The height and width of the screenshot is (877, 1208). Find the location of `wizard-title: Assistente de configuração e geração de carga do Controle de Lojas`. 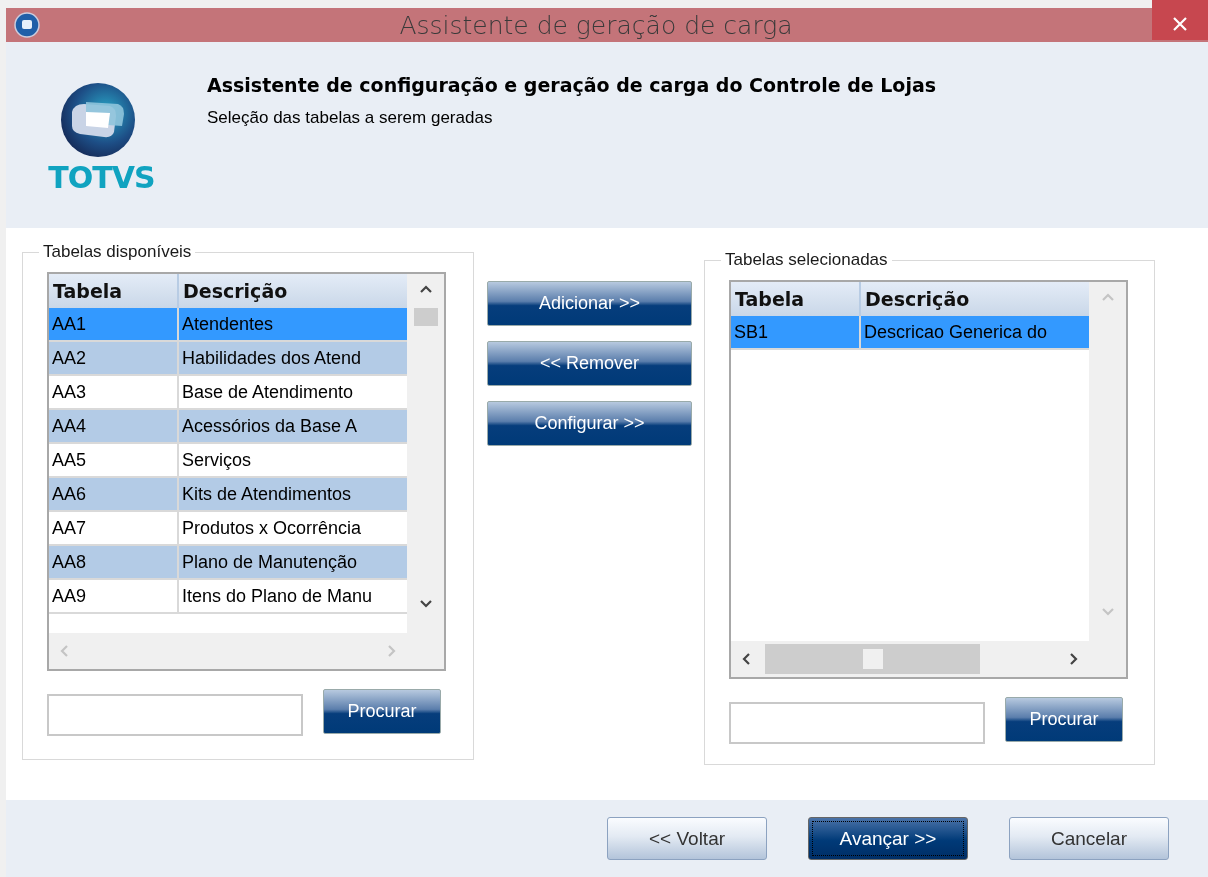

wizard-title: Assistente de configuração e geração de carga do Controle de Lojas is located at coordinates (572, 85).